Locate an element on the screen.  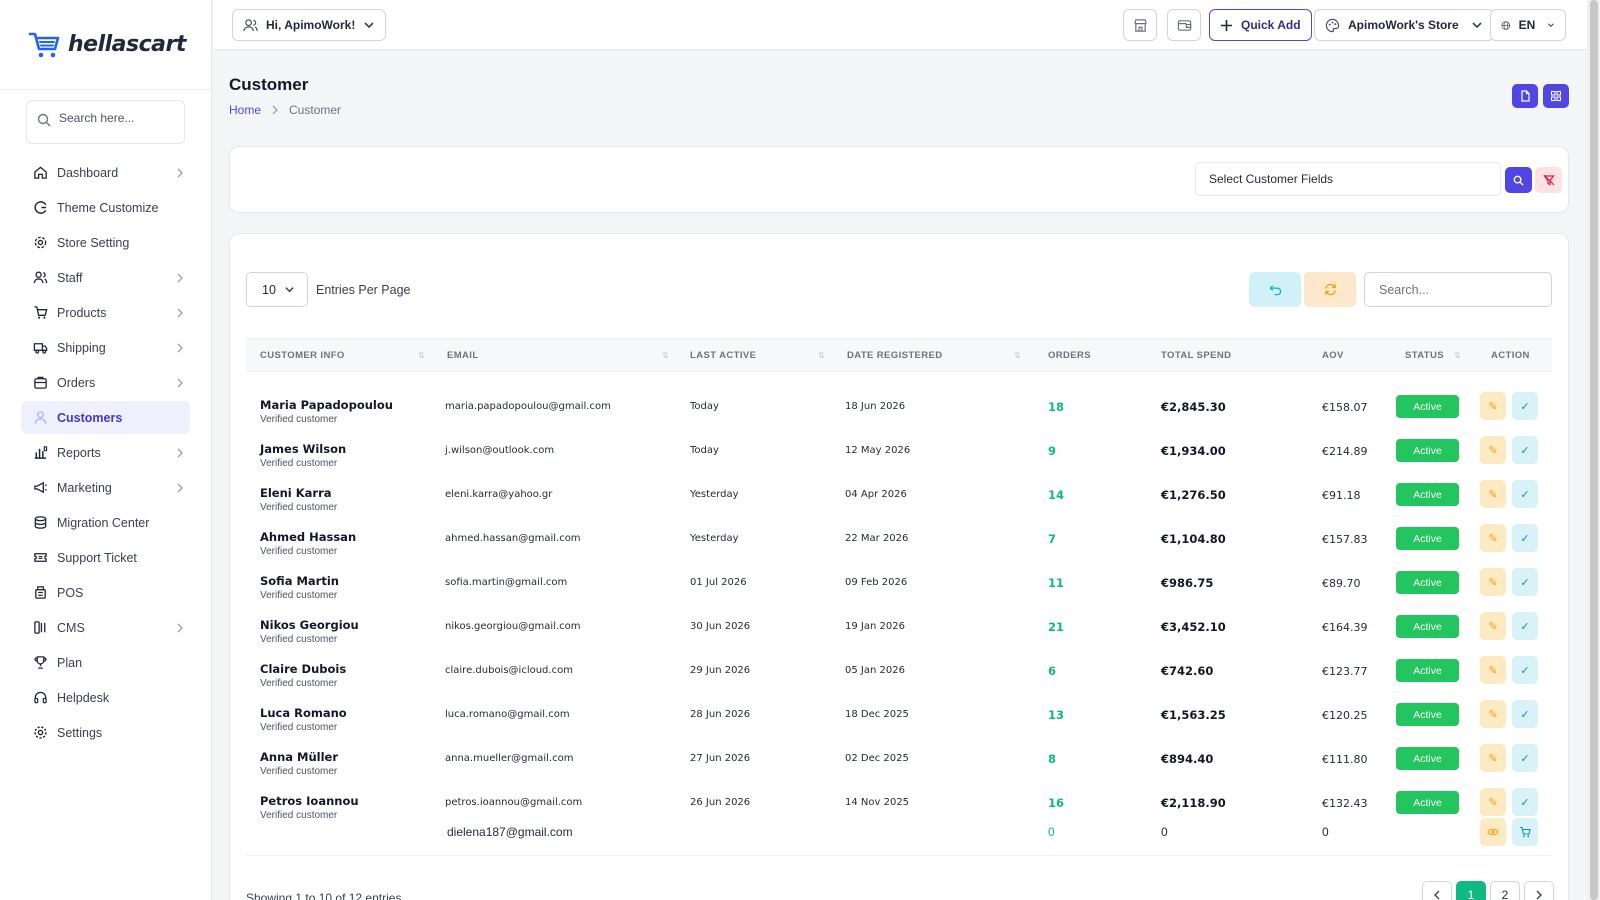
column-header-action: ACTION is located at coordinates (1510, 355).